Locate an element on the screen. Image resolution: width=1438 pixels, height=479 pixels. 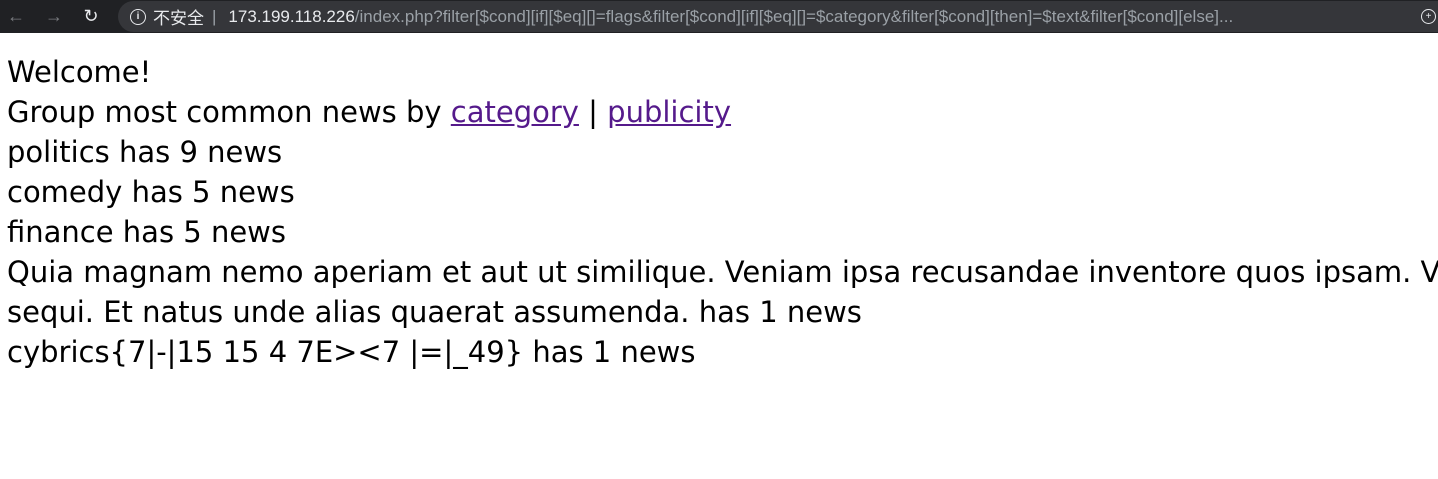
security-label: 不安全 is located at coordinates (178, 18).